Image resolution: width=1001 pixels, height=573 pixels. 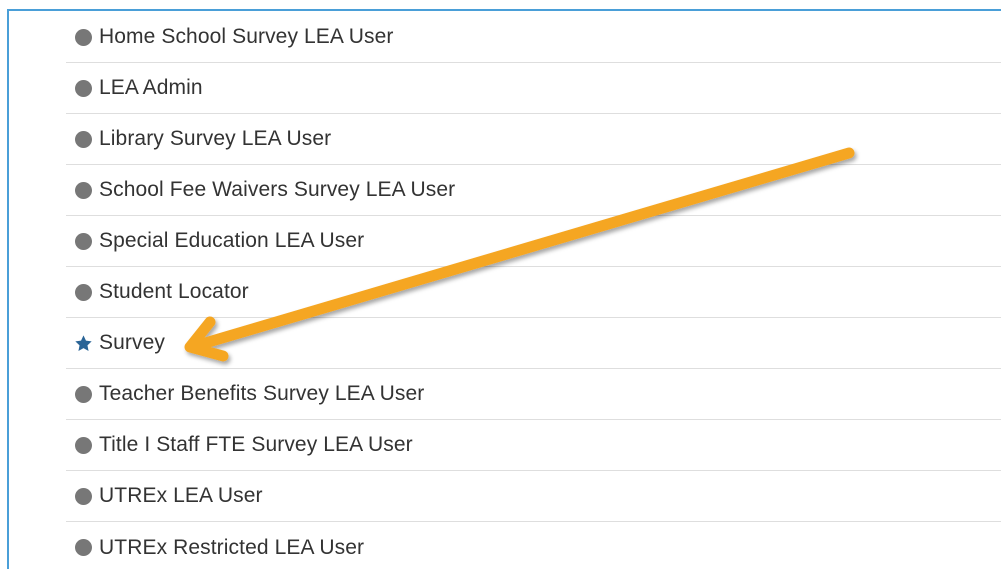 What do you see at coordinates (533, 343) in the screenshot?
I see `role-item-survey: Survey` at bounding box center [533, 343].